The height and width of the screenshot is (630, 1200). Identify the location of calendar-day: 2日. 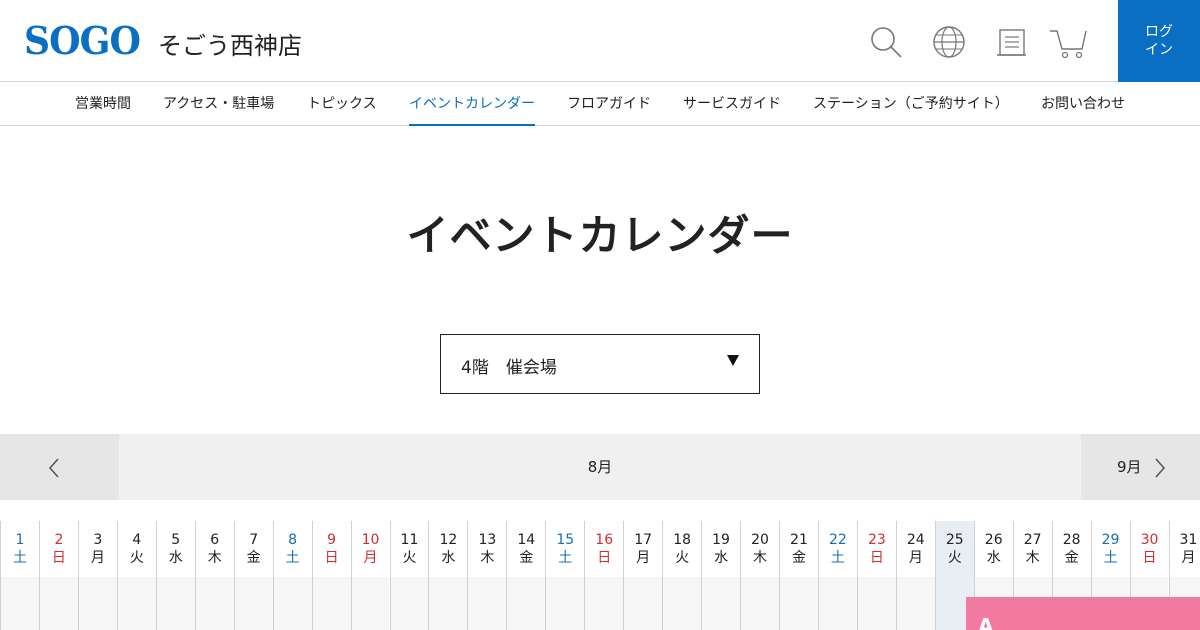
(58, 575).